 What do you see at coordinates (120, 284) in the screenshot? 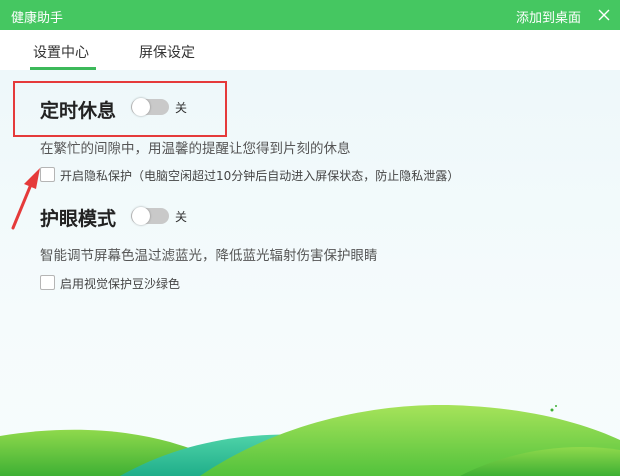
I see `green-color-checkbox-label: 启用视觉保护豆沙绿色` at bounding box center [120, 284].